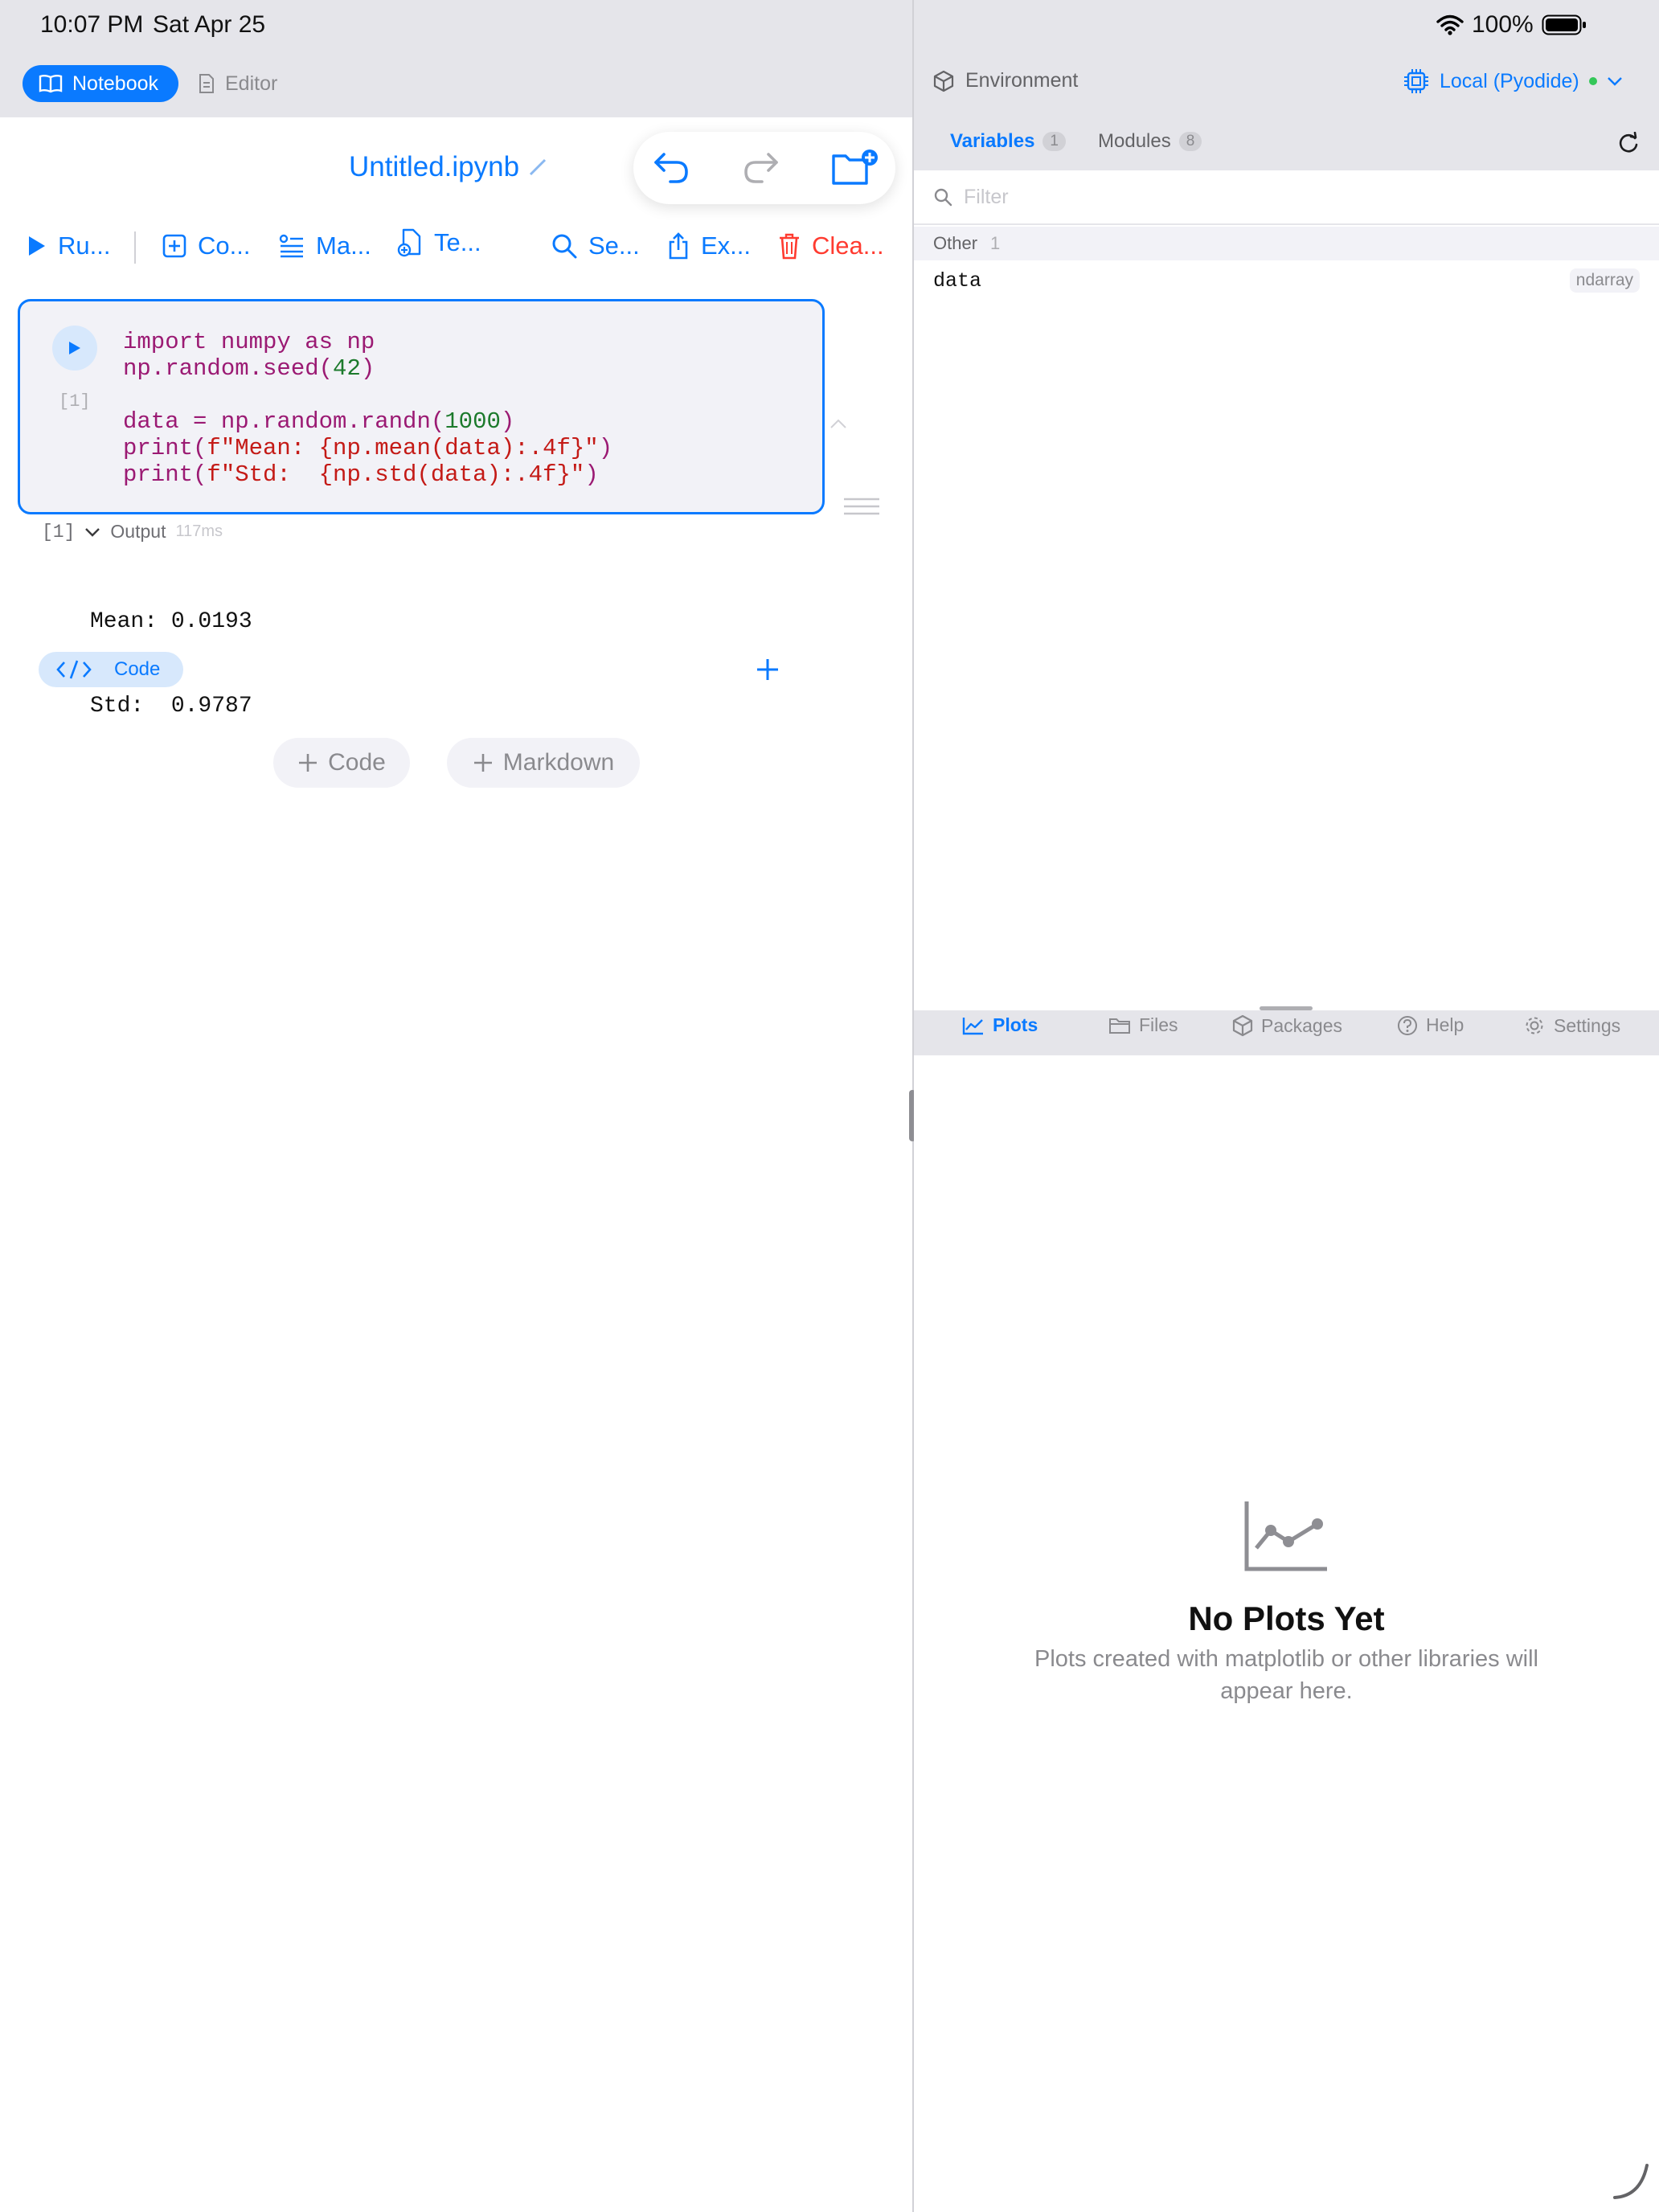 This screenshot has height=2212, width=1659. I want to click on tab-variables: Variables 1, so click(1008, 141).